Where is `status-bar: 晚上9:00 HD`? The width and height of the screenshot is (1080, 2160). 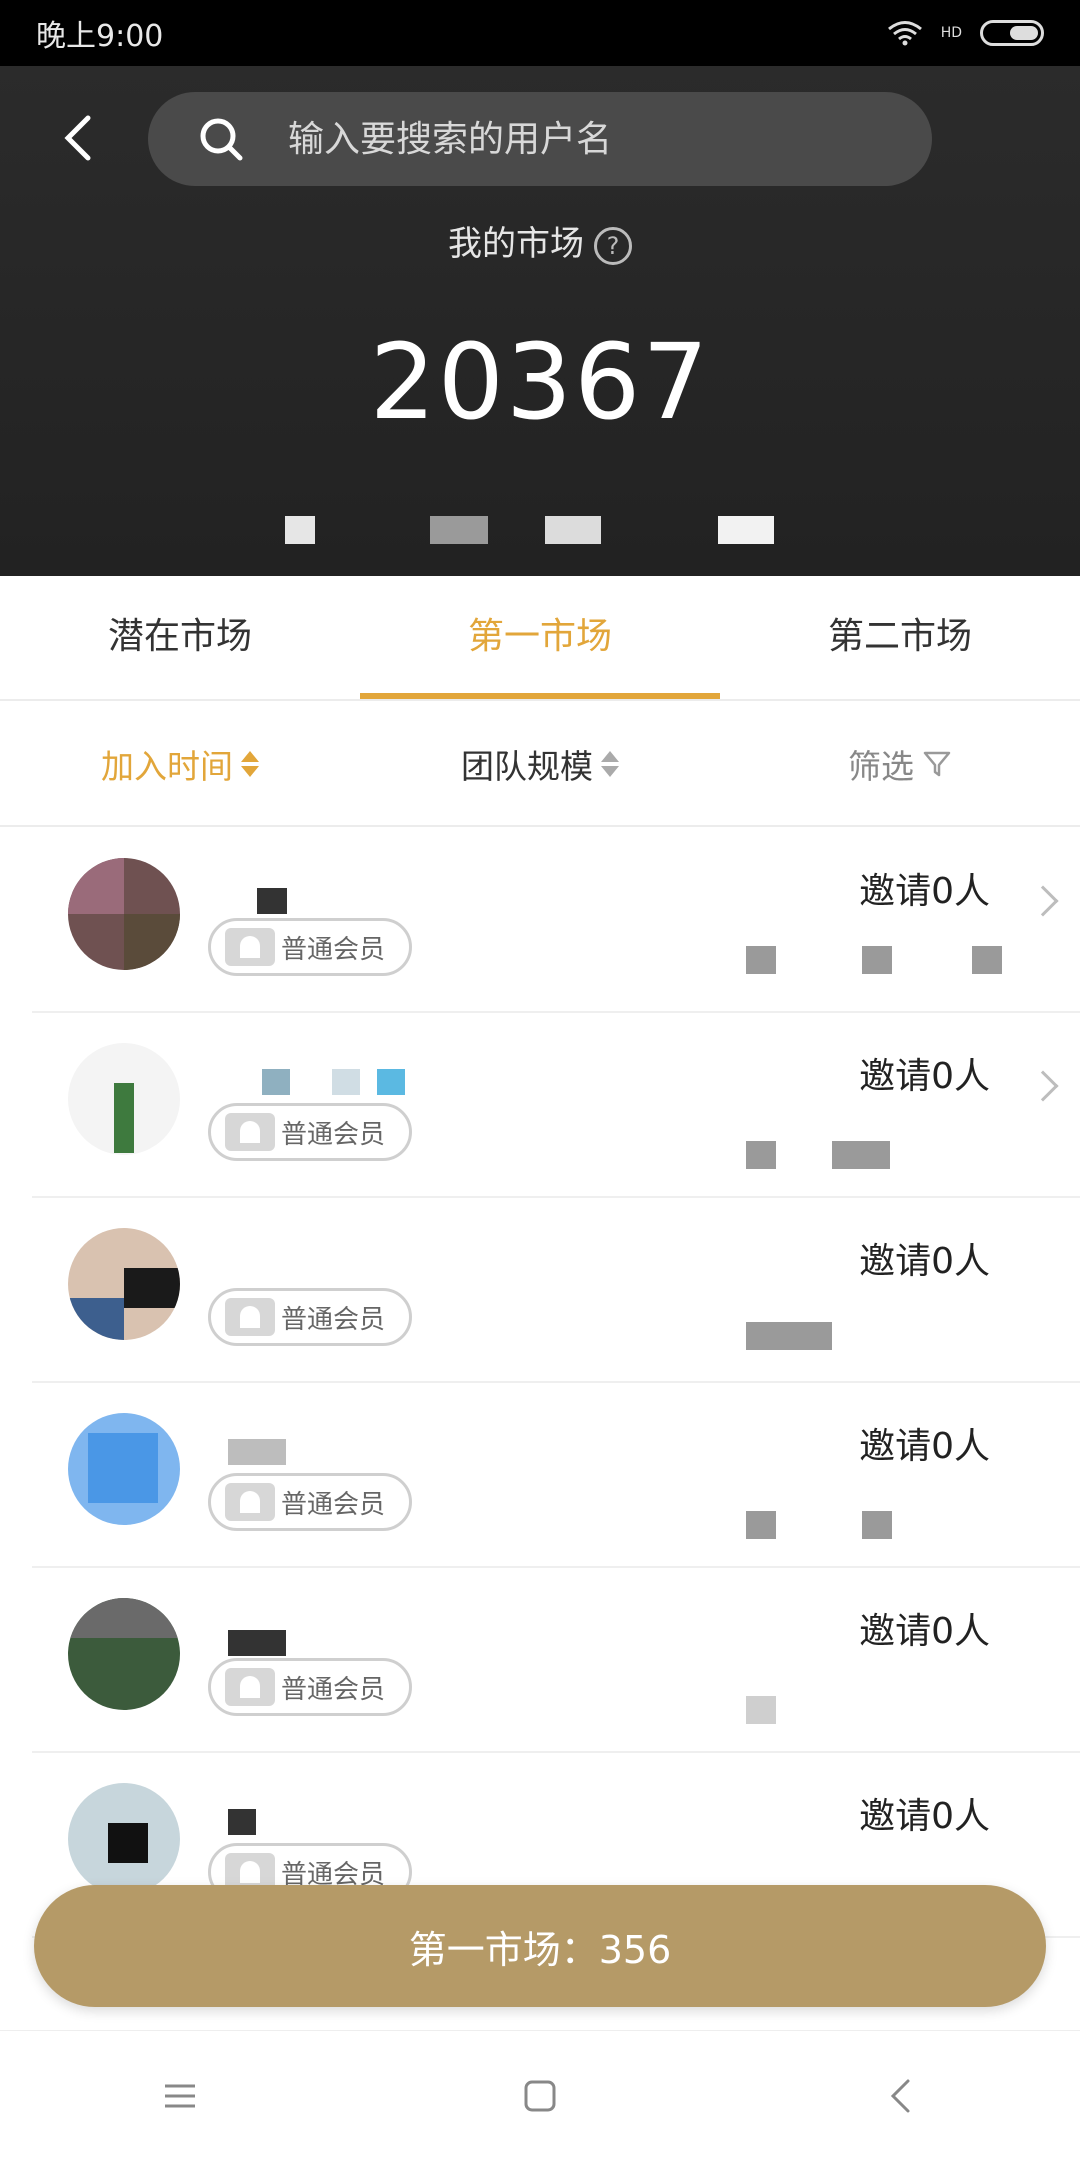 status-bar: 晚上9:00 HD is located at coordinates (540, 33).